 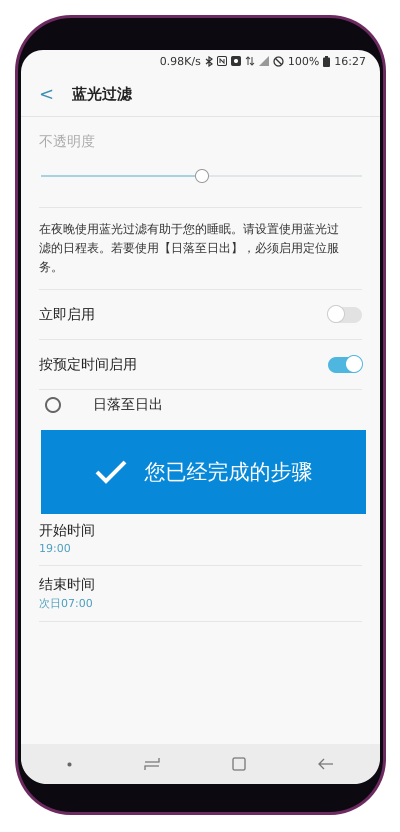 What do you see at coordinates (67, 531) in the screenshot?
I see `time-label: 开始时间` at bounding box center [67, 531].